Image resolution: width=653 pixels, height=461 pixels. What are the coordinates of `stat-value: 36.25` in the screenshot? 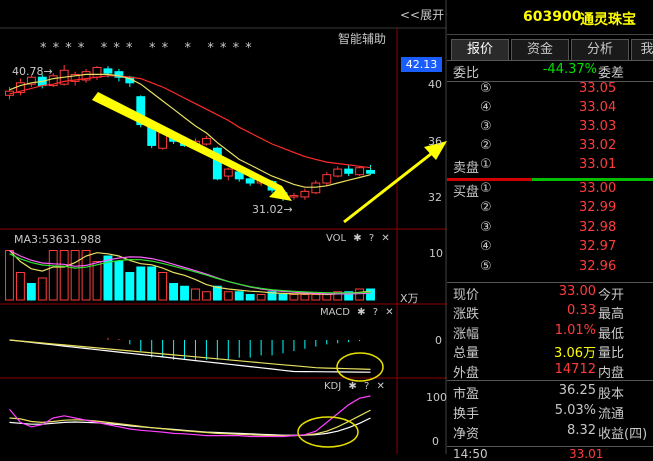 It's located at (577, 390).